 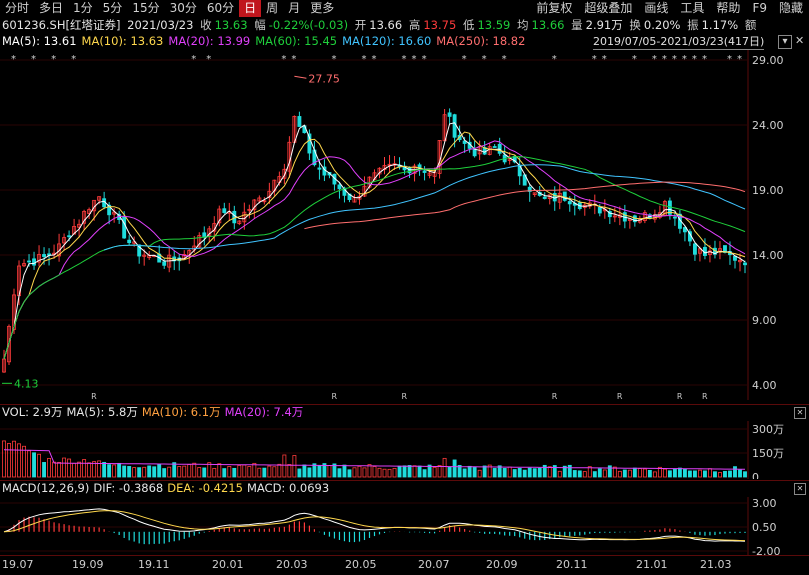 What do you see at coordinates (220, 8) in the screenshot?
I see `tab-6: 60分` at bounding box center [220, 8].